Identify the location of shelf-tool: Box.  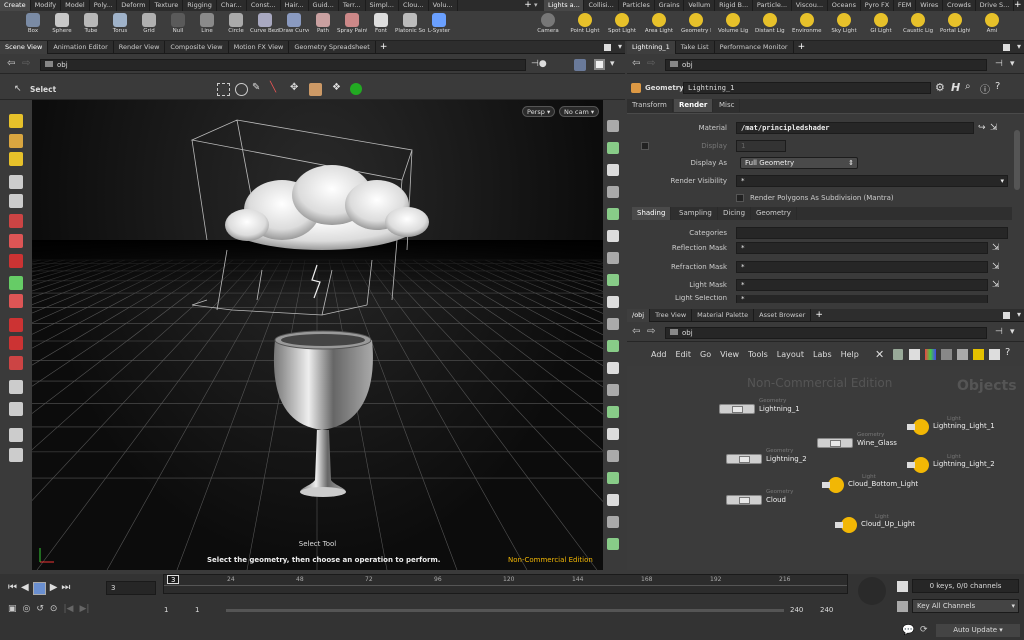
(33, 27).